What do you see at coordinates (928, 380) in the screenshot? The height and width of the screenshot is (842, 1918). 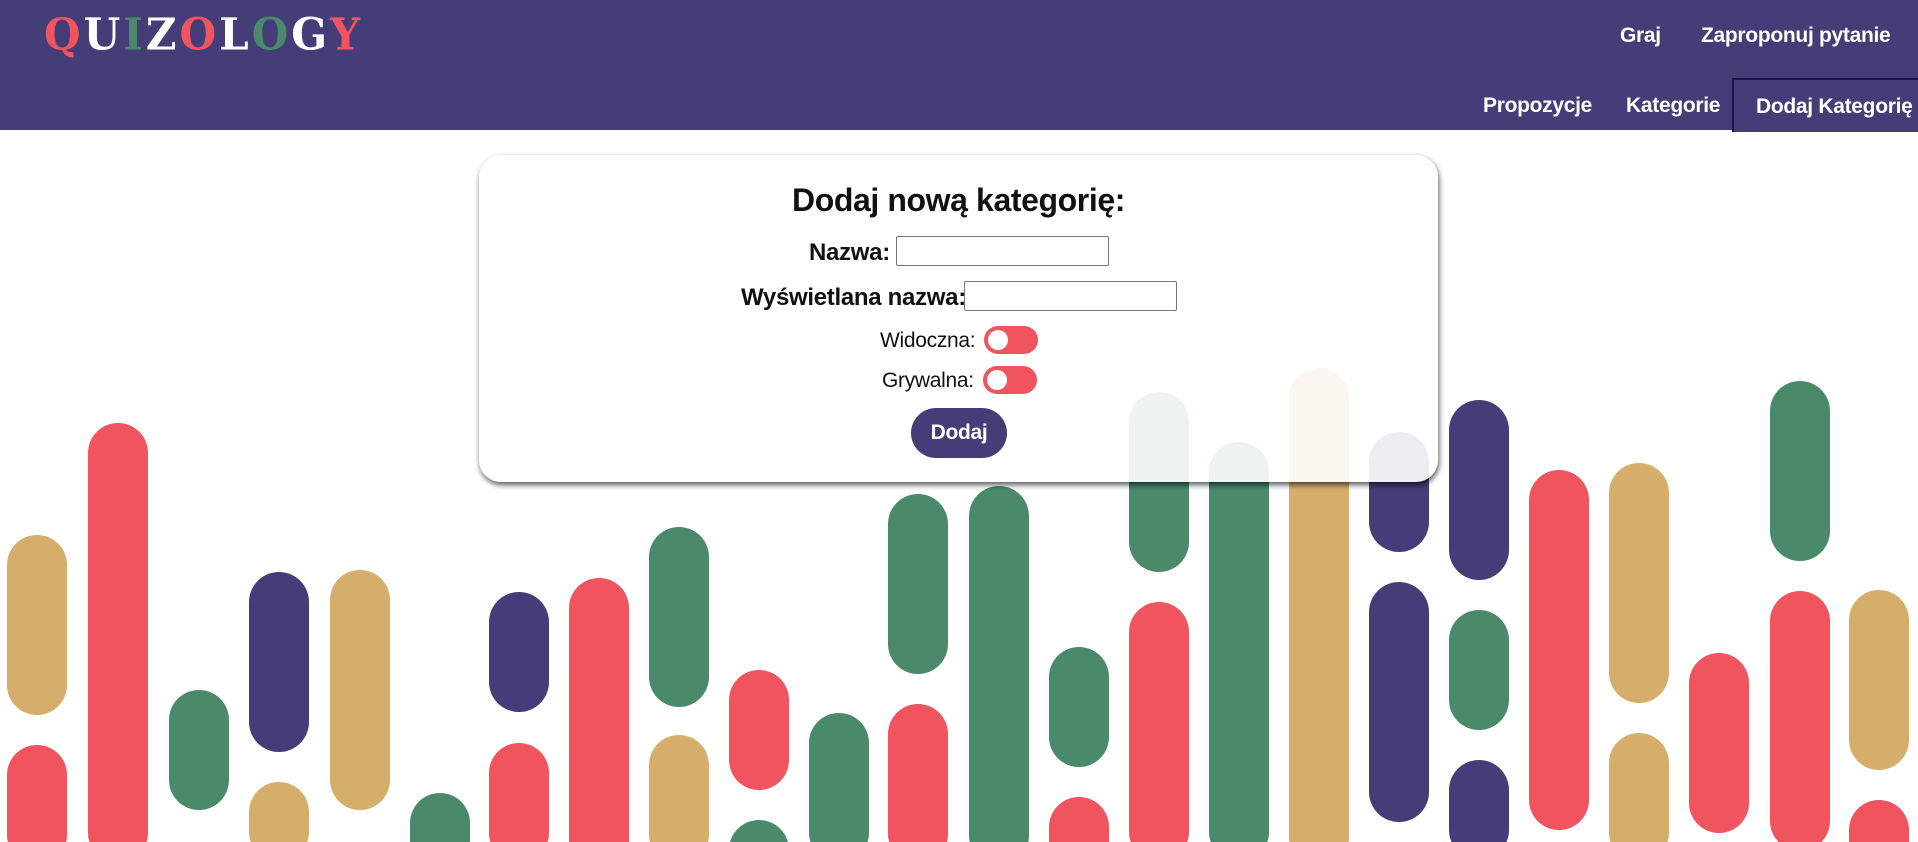 I see `playable-label: Grywalna:` at bounding box center [928, 380].